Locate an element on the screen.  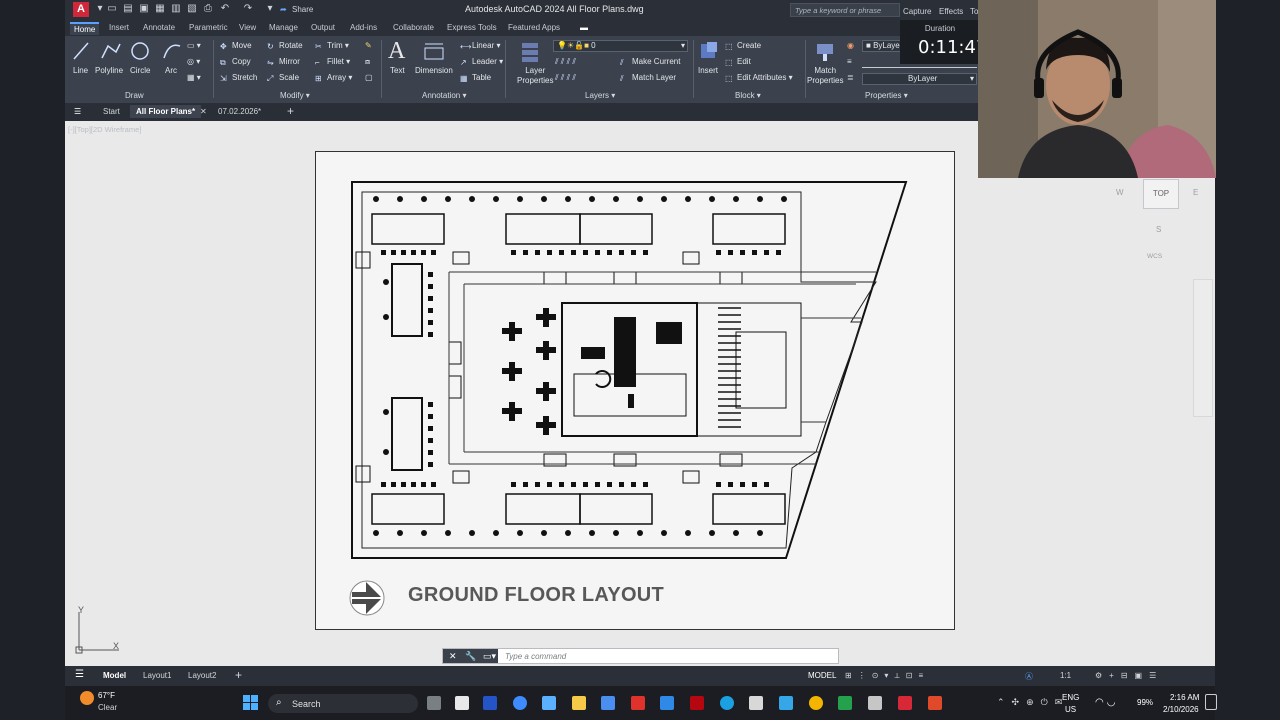
make-current-button: ⫽ Make Current is located at coordinates (650, 62).